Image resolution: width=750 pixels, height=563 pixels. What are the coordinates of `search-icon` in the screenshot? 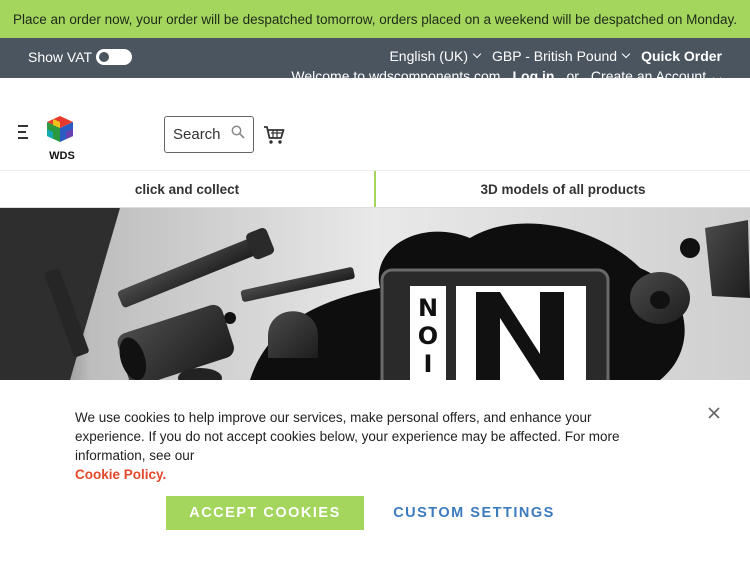 It's located at (238, 132).